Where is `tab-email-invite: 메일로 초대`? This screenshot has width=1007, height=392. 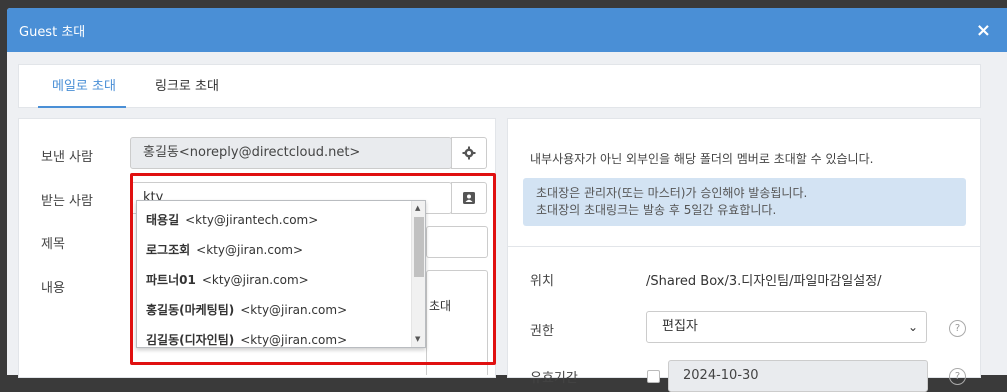 tab-email-invite: 메일로 초대 is located at coordinates (82, 86).